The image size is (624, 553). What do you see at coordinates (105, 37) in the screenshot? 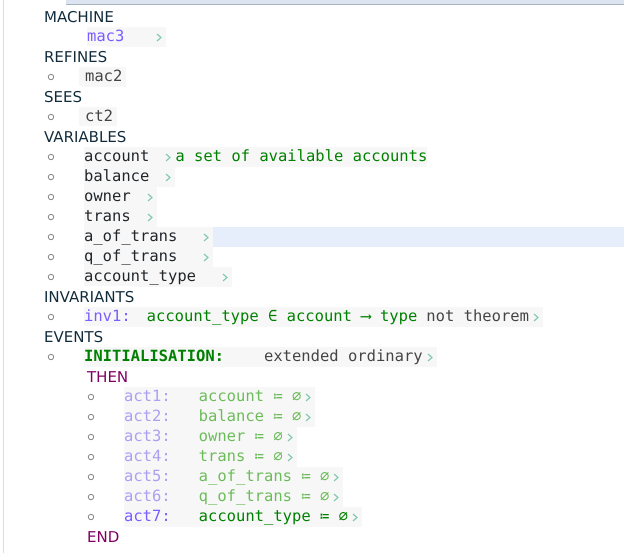
I see `machine-name: mac3` at bounding box center [105, 37].